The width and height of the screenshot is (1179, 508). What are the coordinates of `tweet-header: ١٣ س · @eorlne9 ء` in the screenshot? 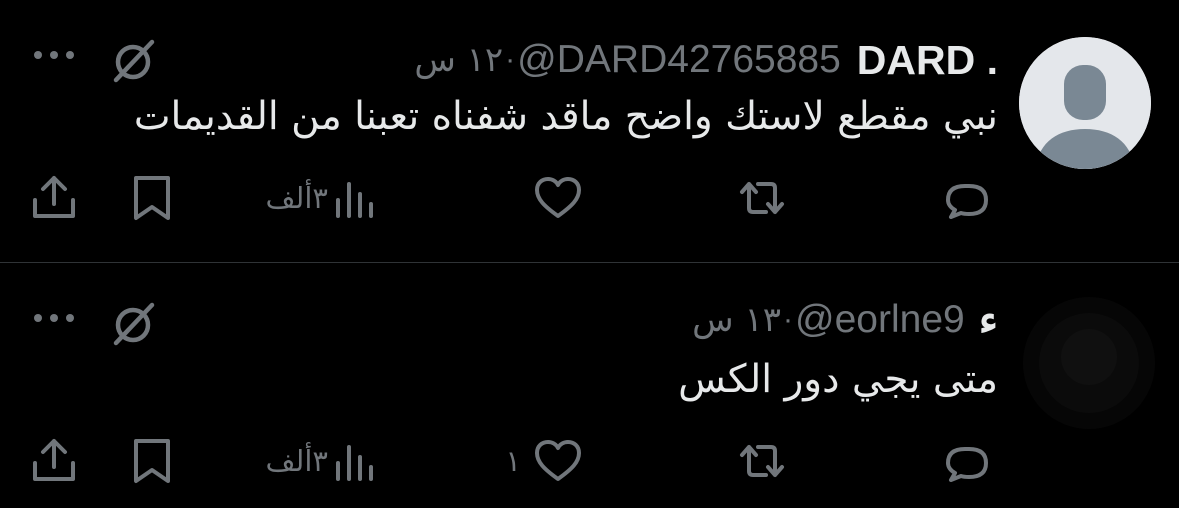 It's located at (845, 320).